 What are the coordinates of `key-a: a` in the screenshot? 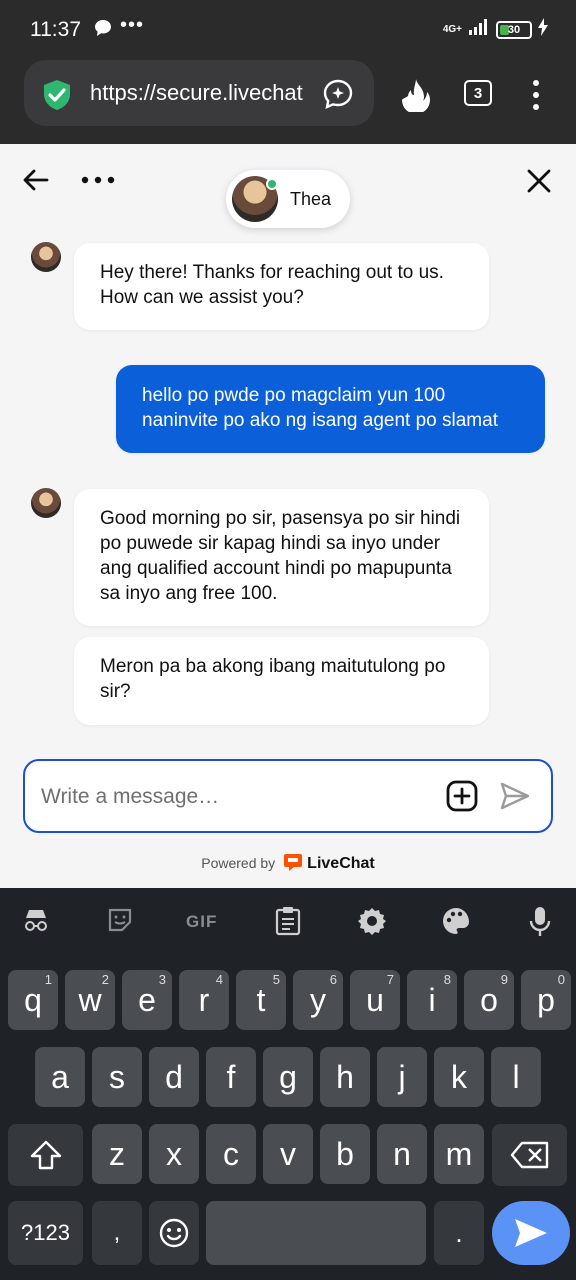 It's located at (60, 1077).